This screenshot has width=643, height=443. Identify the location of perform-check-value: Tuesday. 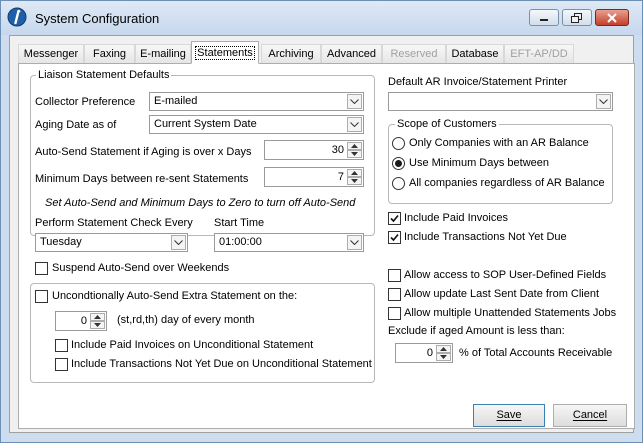
(61, 242).